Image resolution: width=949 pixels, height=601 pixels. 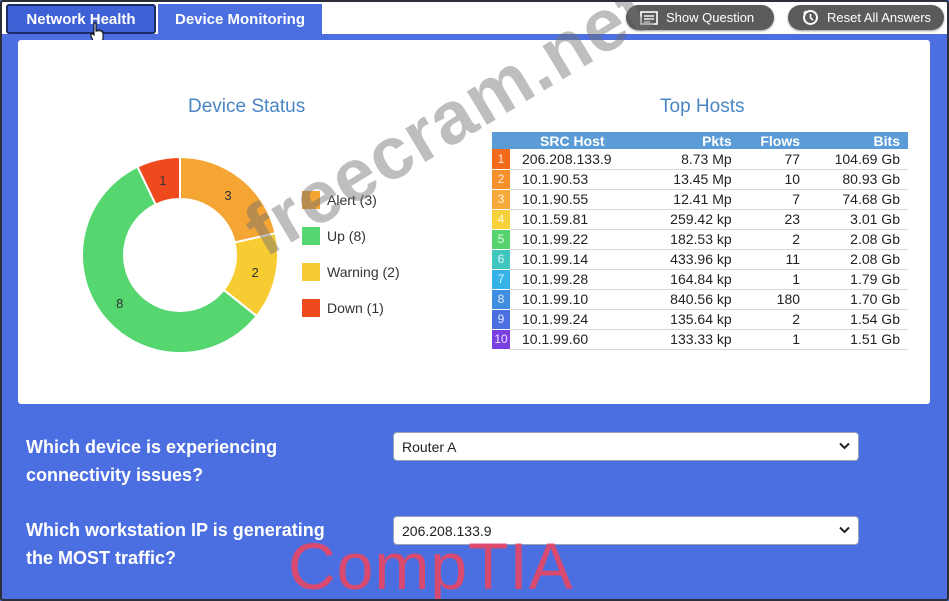 I want to click on host-bits: 74.68 Gb, so click(x=858, y=199).